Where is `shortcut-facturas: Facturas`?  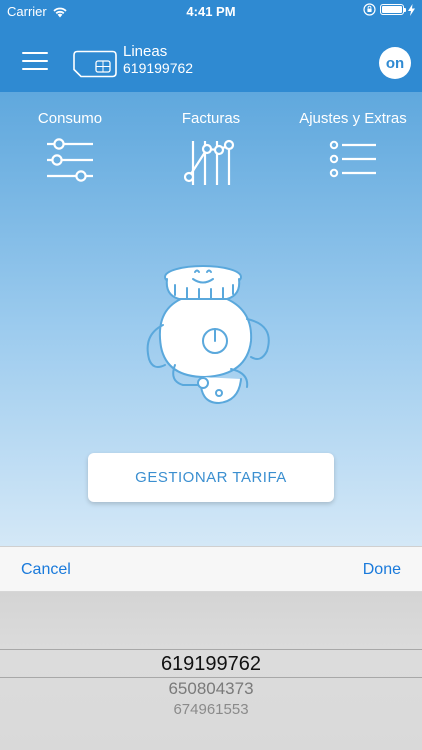 shortcut-facturas: Facturas is located at coordinates (211, 149).